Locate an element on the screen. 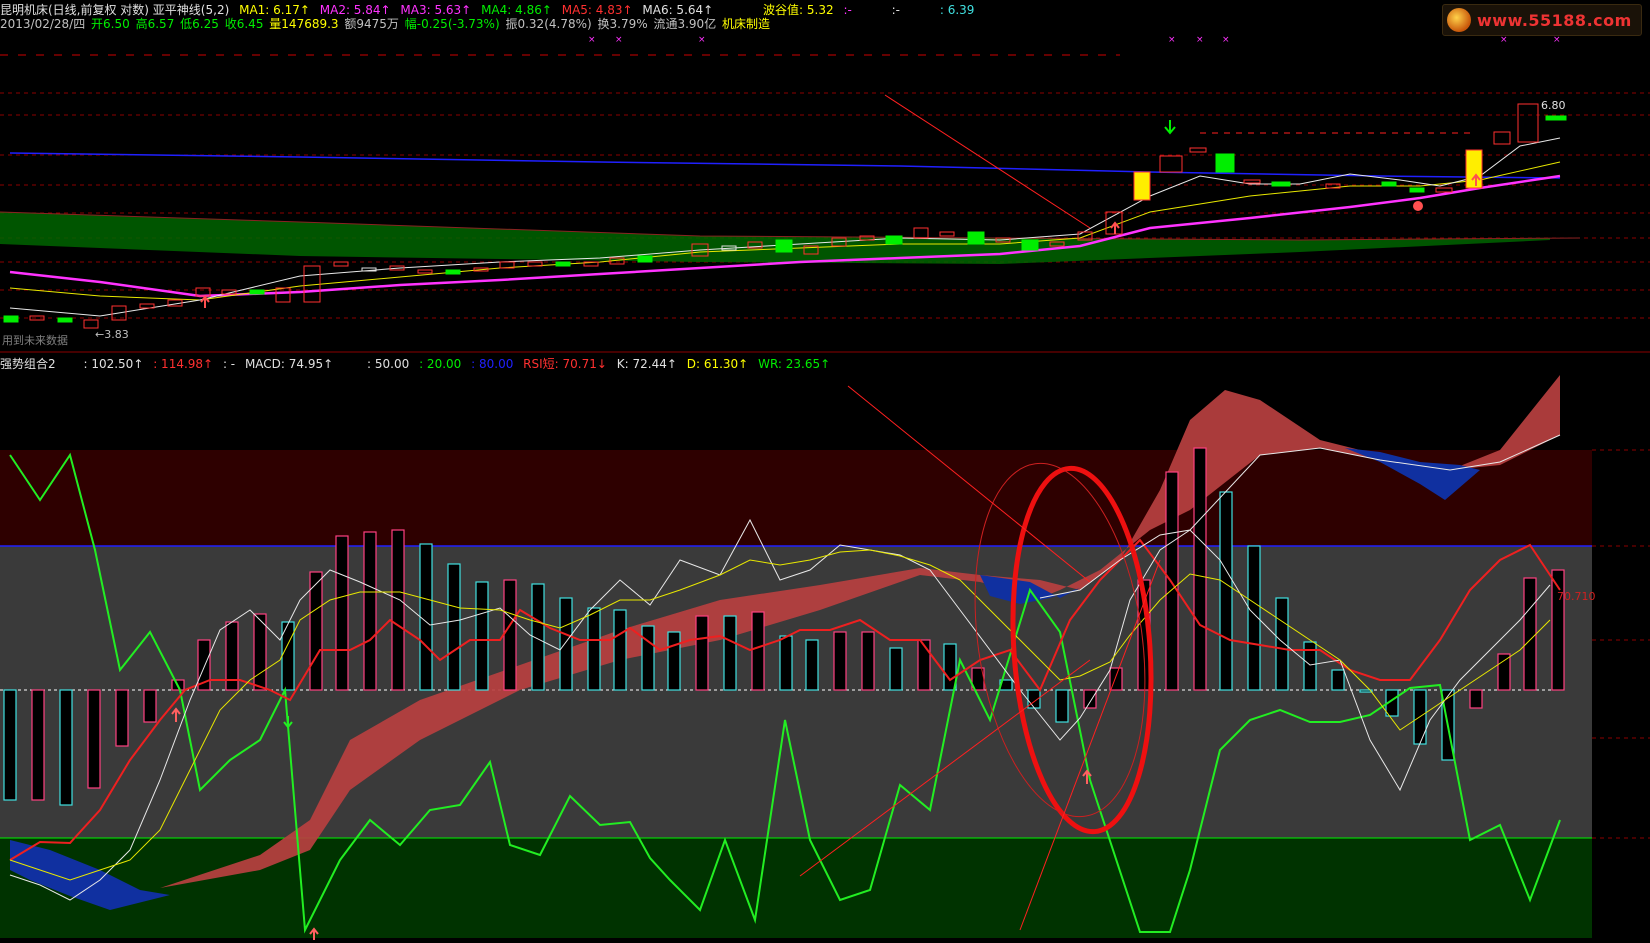 The width and height of the screenshot is (1650, 943). indicator-wr: WR: 23.65↑ is located at coordinates (794, 364).